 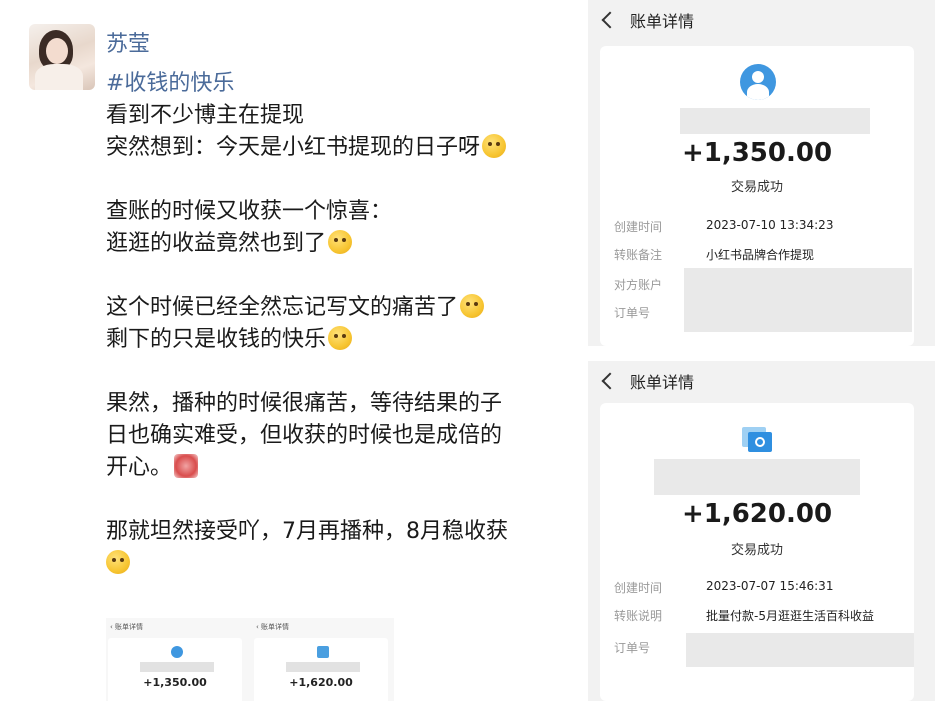 What do you see at coordinates (177, 652) in the screenshot?
I see `user-icon` at bounding box center [177, 652].